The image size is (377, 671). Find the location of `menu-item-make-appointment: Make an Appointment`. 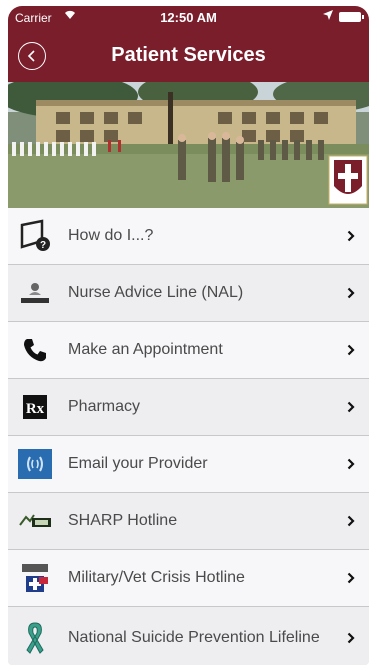

menu-item-make-appointment: Make an Appointment is located at coordinates (188, 350).